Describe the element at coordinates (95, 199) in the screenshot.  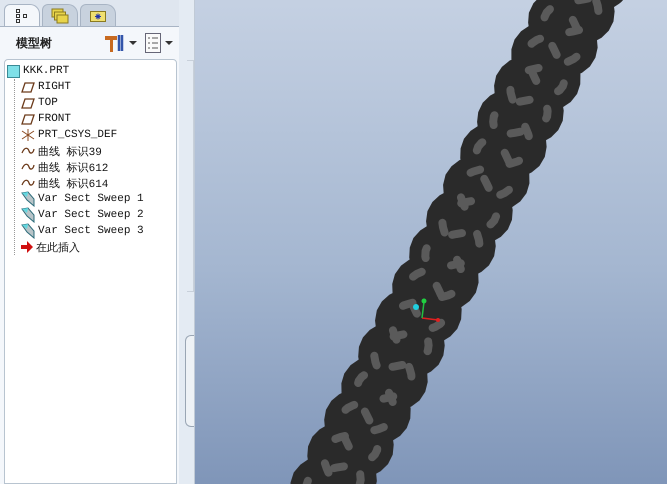
I see `tree-item: Var Sect Sweep 1` at that location.